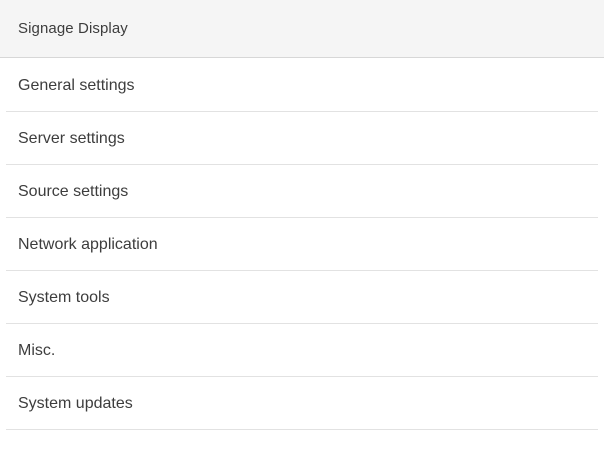 This screenshot has width=604, height=455. What do you see at coordinates (302, 191) in the screenshot?
I see `menu-item-source-settings: Source settings` at bounding box center [302, 191].